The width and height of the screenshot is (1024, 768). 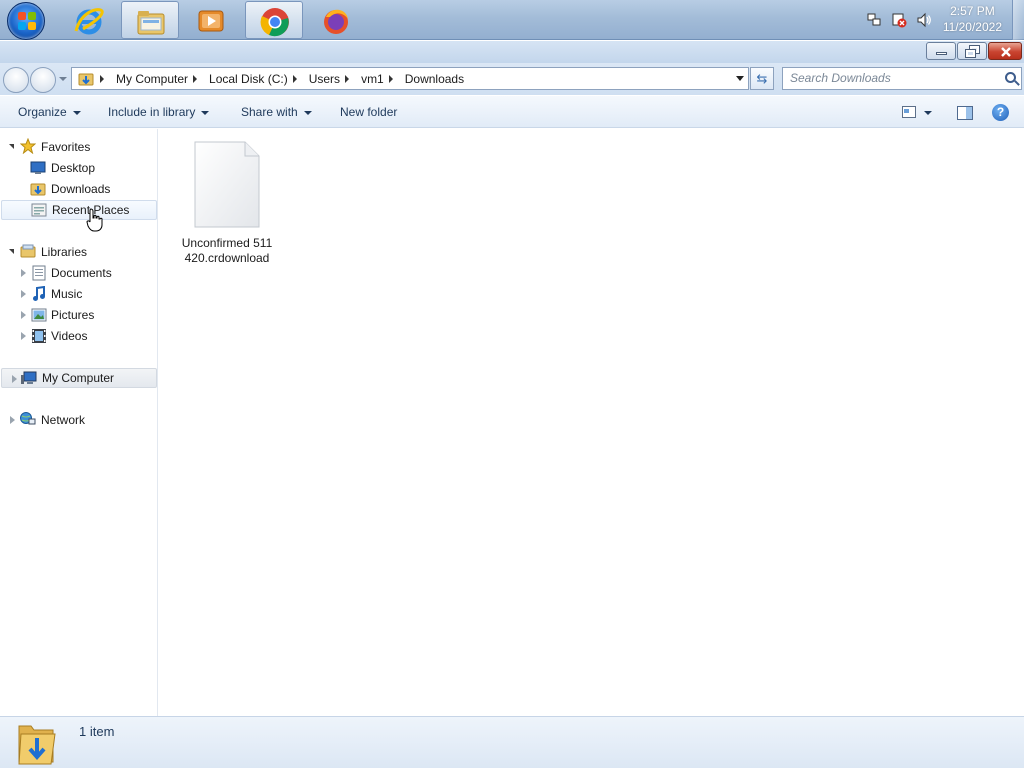 What do you see at coordinates (972, 11) in the screenshot?
I see `clock-time: 2:57 PM` at bounding box center [972, 11].